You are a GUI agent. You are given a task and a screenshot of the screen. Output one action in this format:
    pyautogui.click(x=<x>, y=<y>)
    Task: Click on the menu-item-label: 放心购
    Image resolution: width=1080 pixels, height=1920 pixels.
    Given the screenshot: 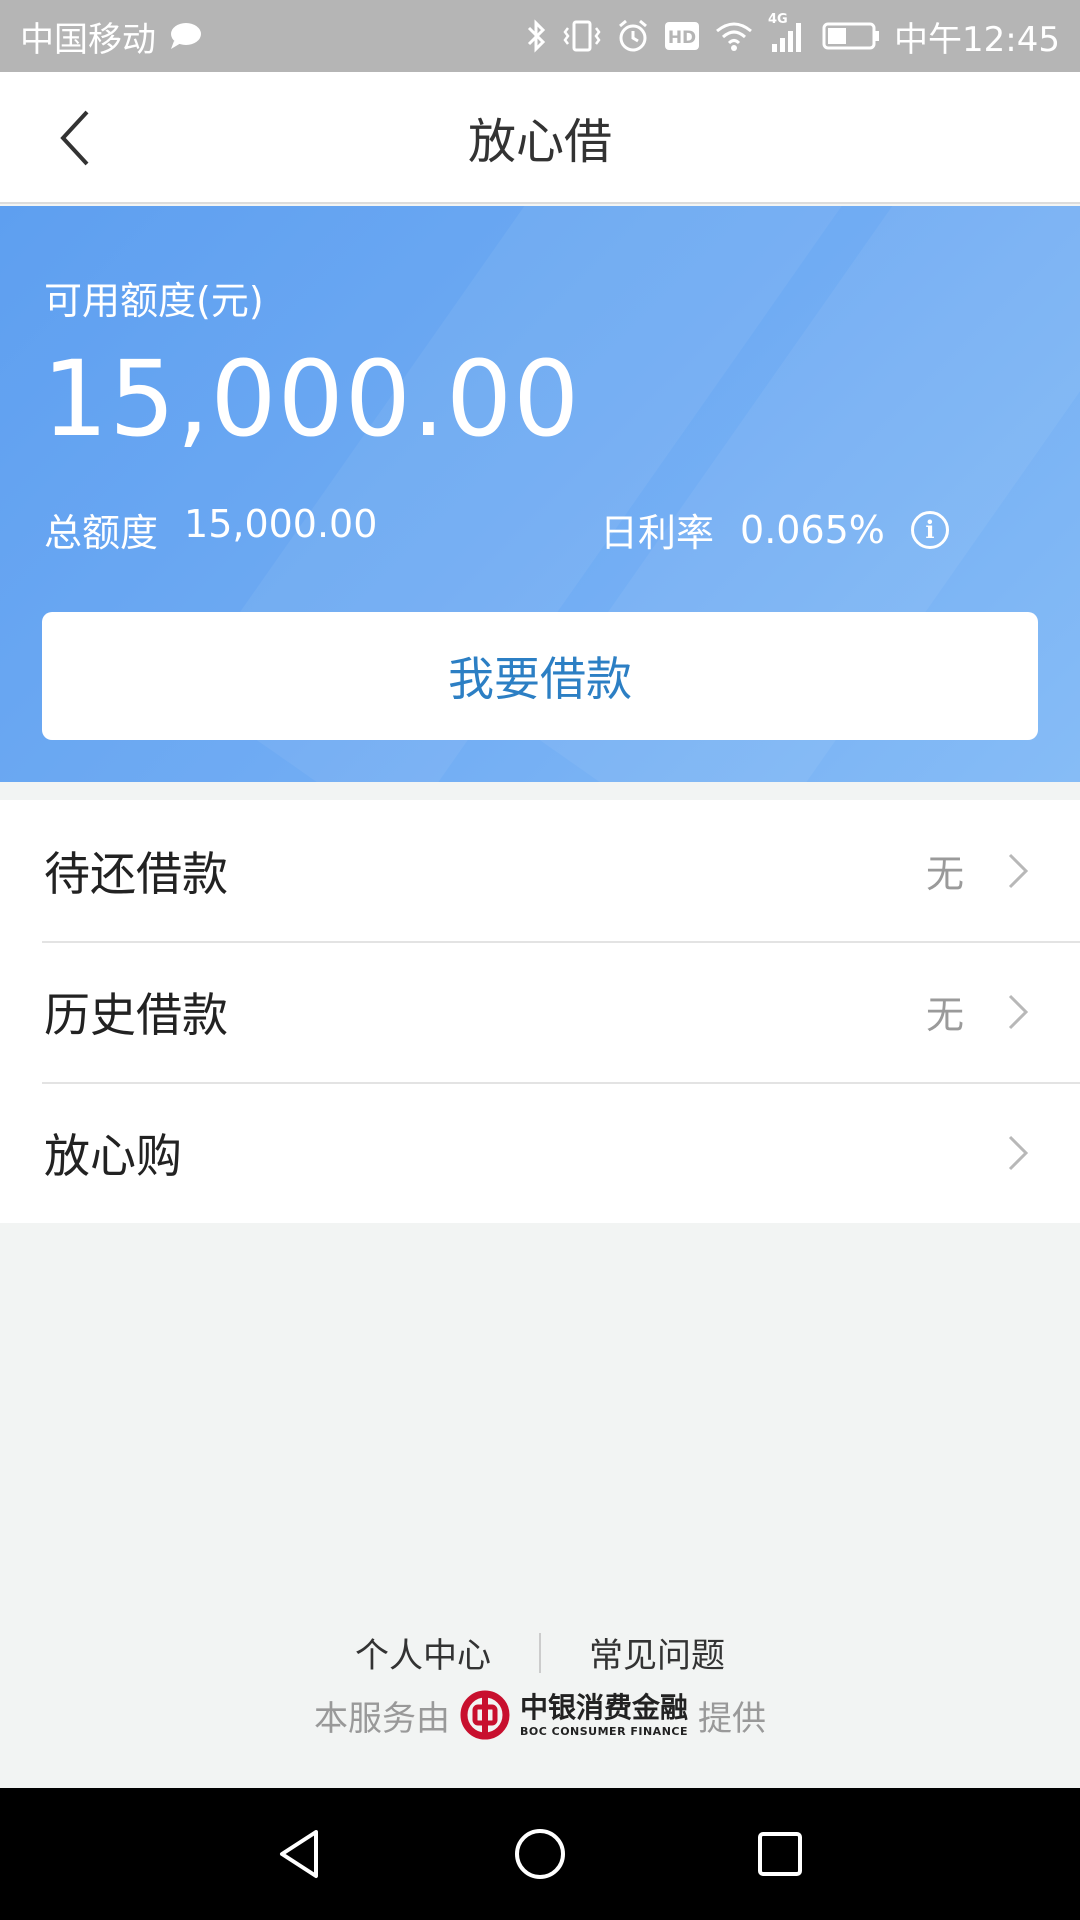 What is the action you would take?
    pyautogui.click(x=113, y=1155)
    